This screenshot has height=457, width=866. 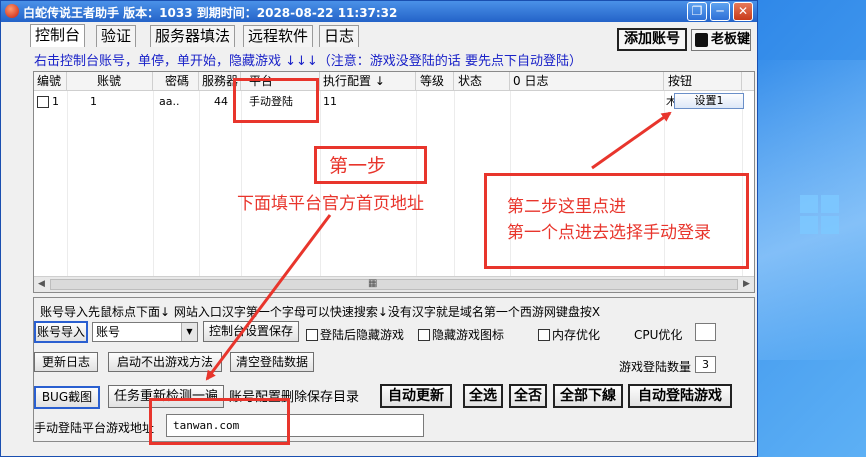 I want to click on annotation-step2-line2: 第一个点进去选择手动登录, so click(x=609, y=233).